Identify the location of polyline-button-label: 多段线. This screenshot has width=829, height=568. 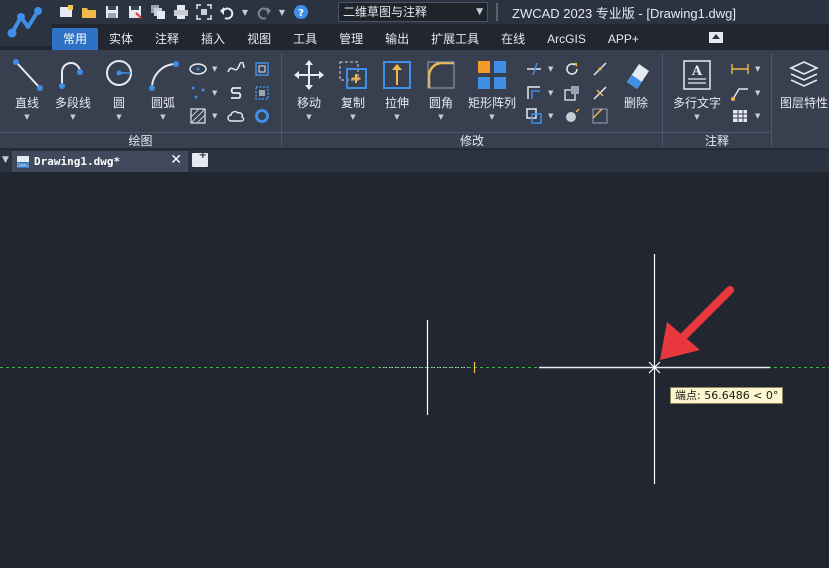
(72, 103).